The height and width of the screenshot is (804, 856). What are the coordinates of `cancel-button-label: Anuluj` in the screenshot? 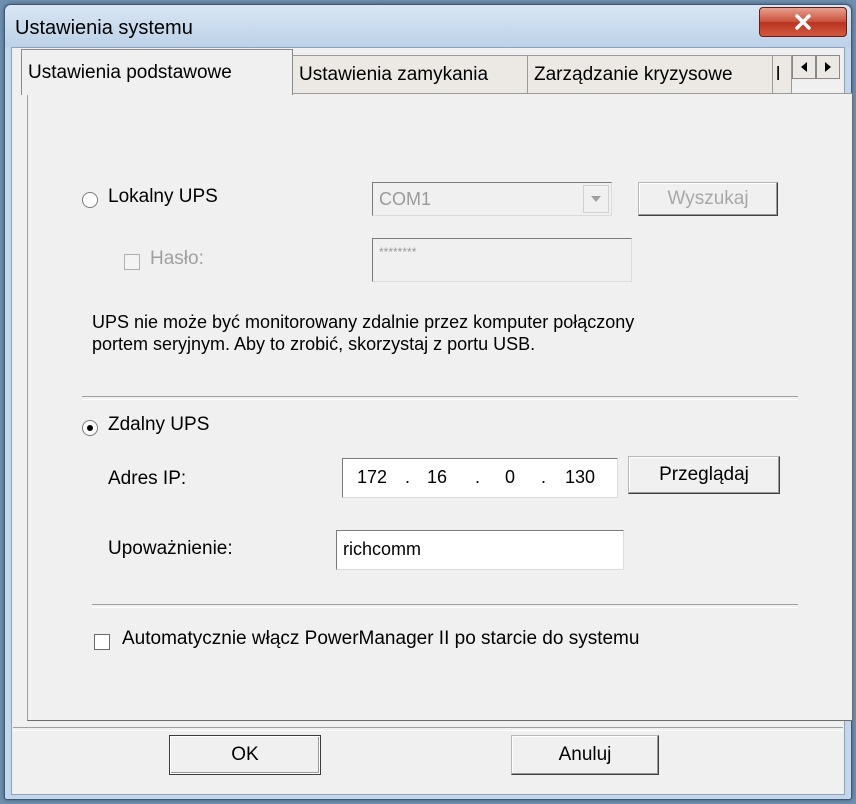 It's located at (585, 754).